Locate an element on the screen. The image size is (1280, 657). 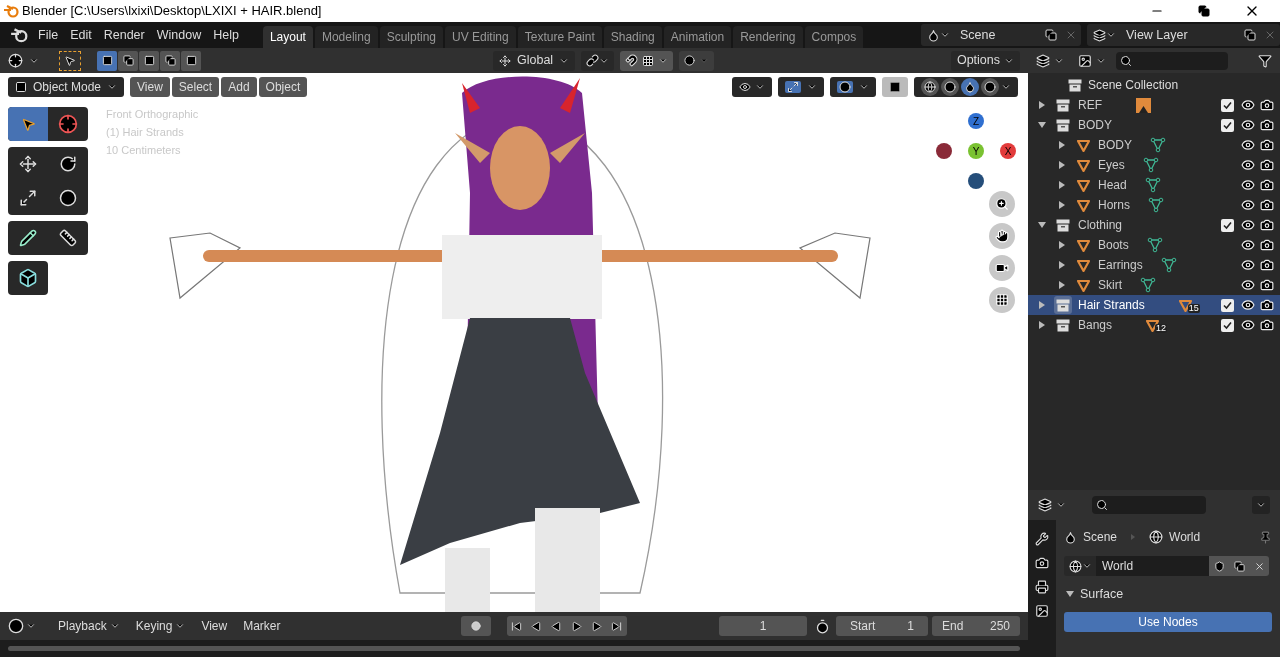
world-name-field: World is located at coordinates (1152, 566).